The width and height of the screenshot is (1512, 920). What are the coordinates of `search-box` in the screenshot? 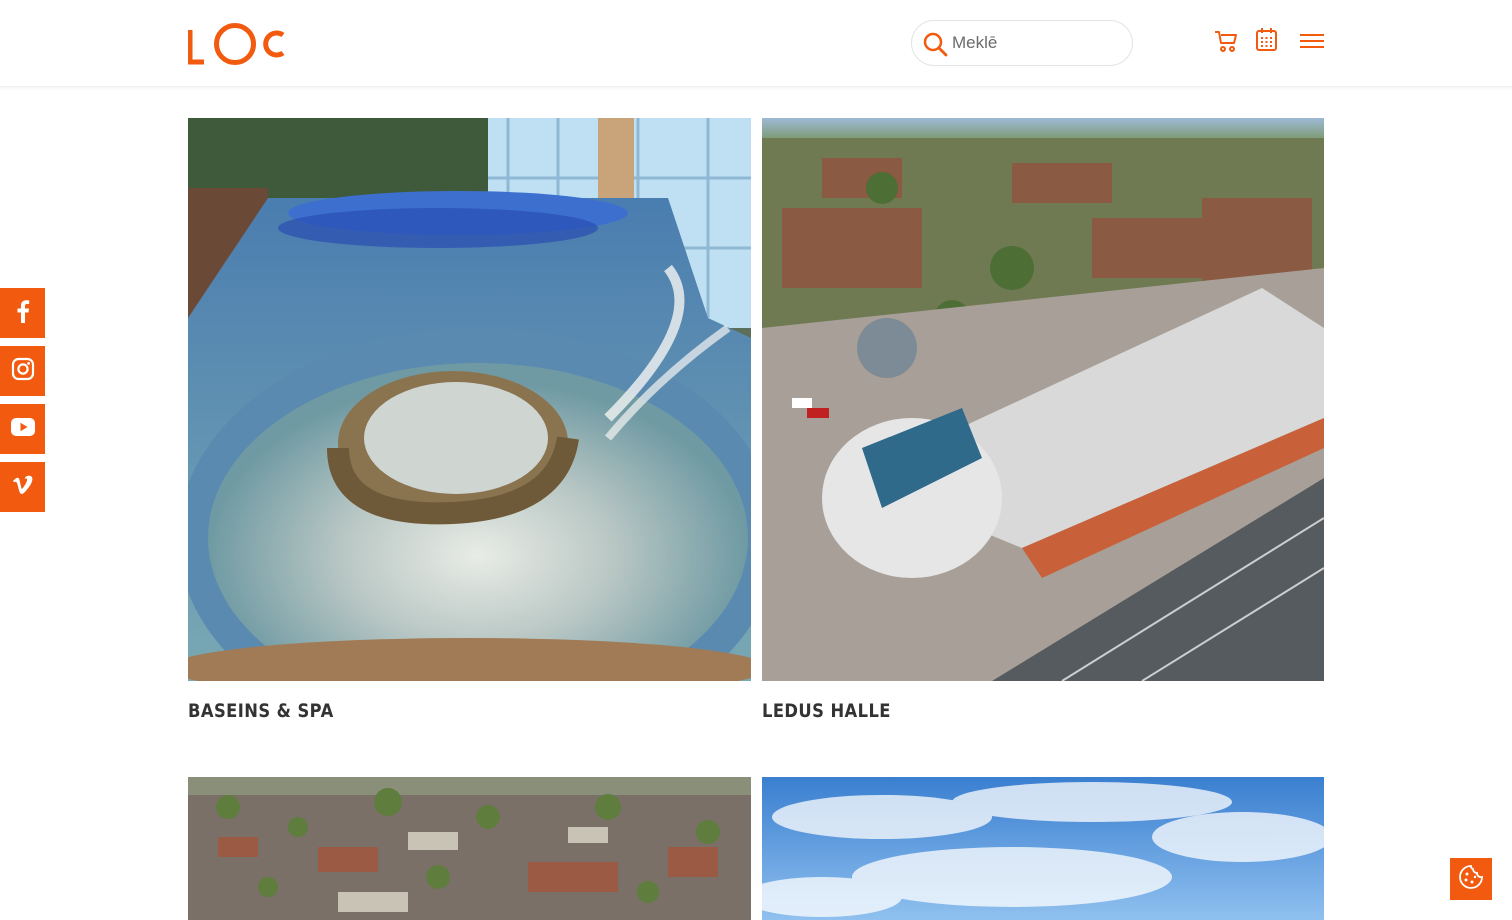 It's located at (1022, 43).